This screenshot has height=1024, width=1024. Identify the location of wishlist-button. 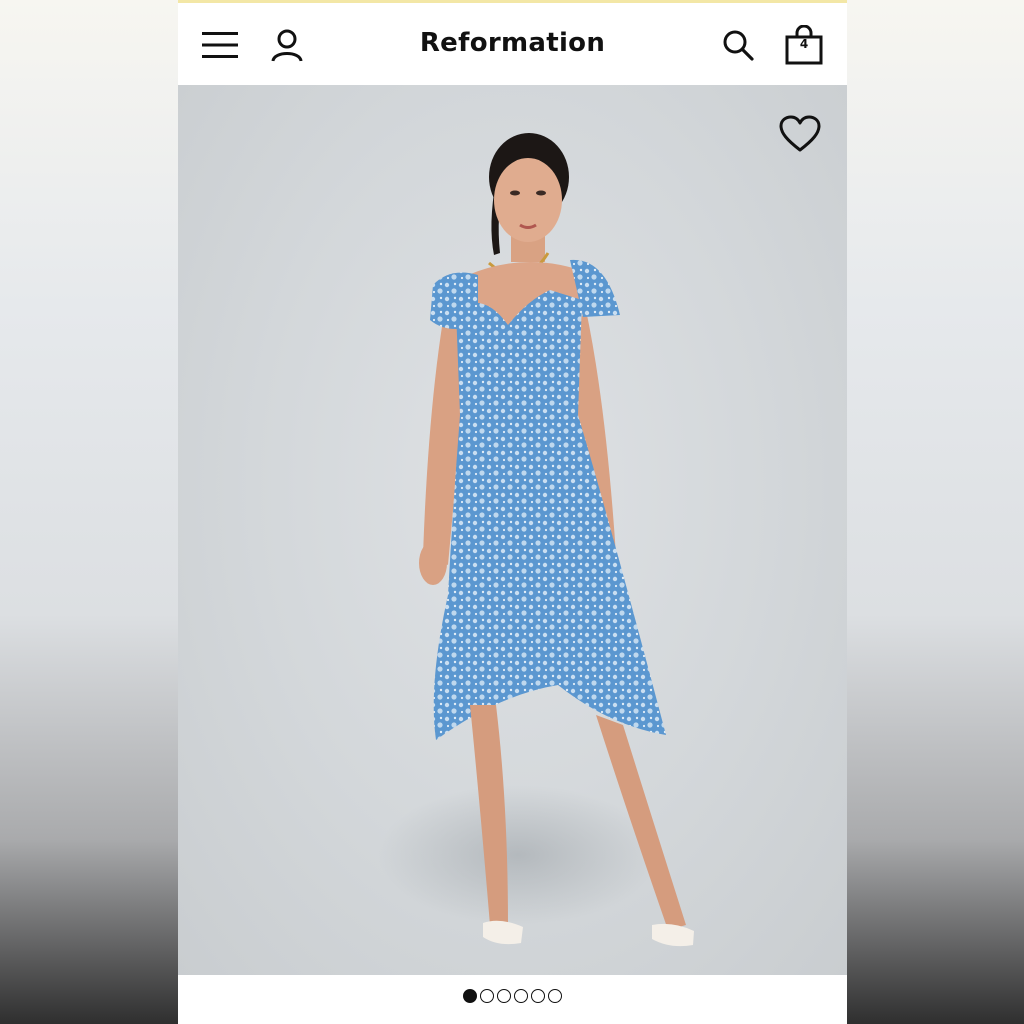
(800, 134).